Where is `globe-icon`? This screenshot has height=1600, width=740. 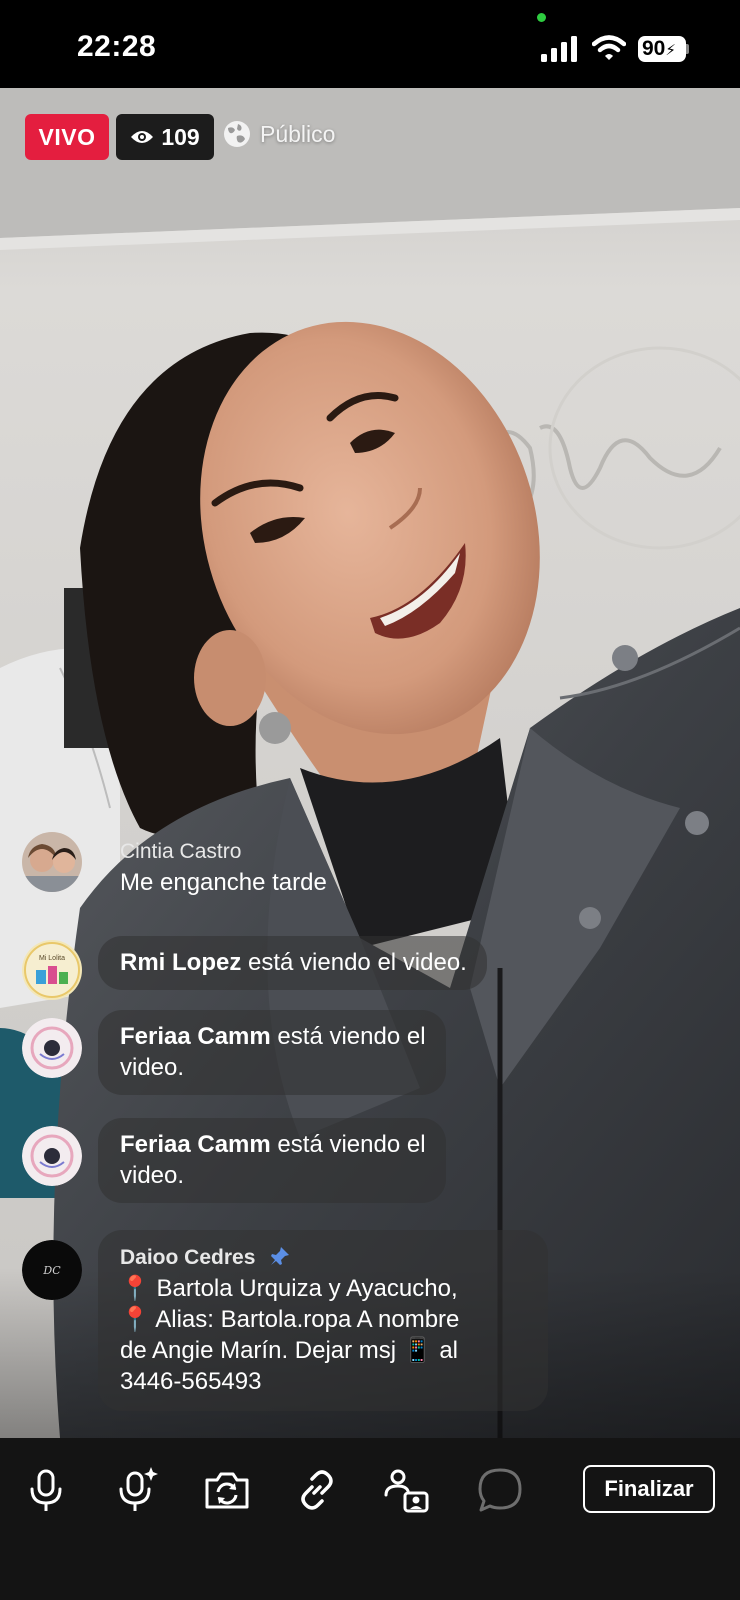
globe-icon is located at coordinates (237, 134).